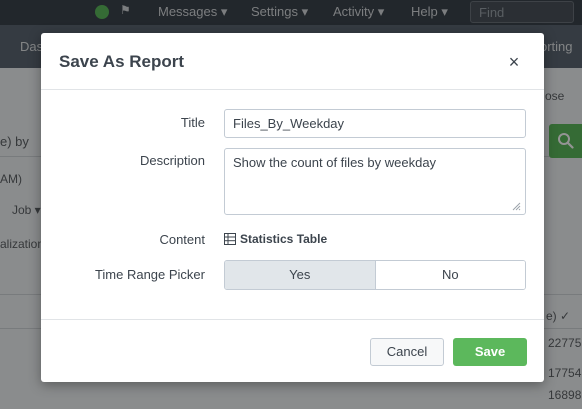 The image size is (582, 409). What do you see at coordinates (284, 239) in the screenshot?
I see `content-type-text: Statistics Table` at bounding box center [284, 239].